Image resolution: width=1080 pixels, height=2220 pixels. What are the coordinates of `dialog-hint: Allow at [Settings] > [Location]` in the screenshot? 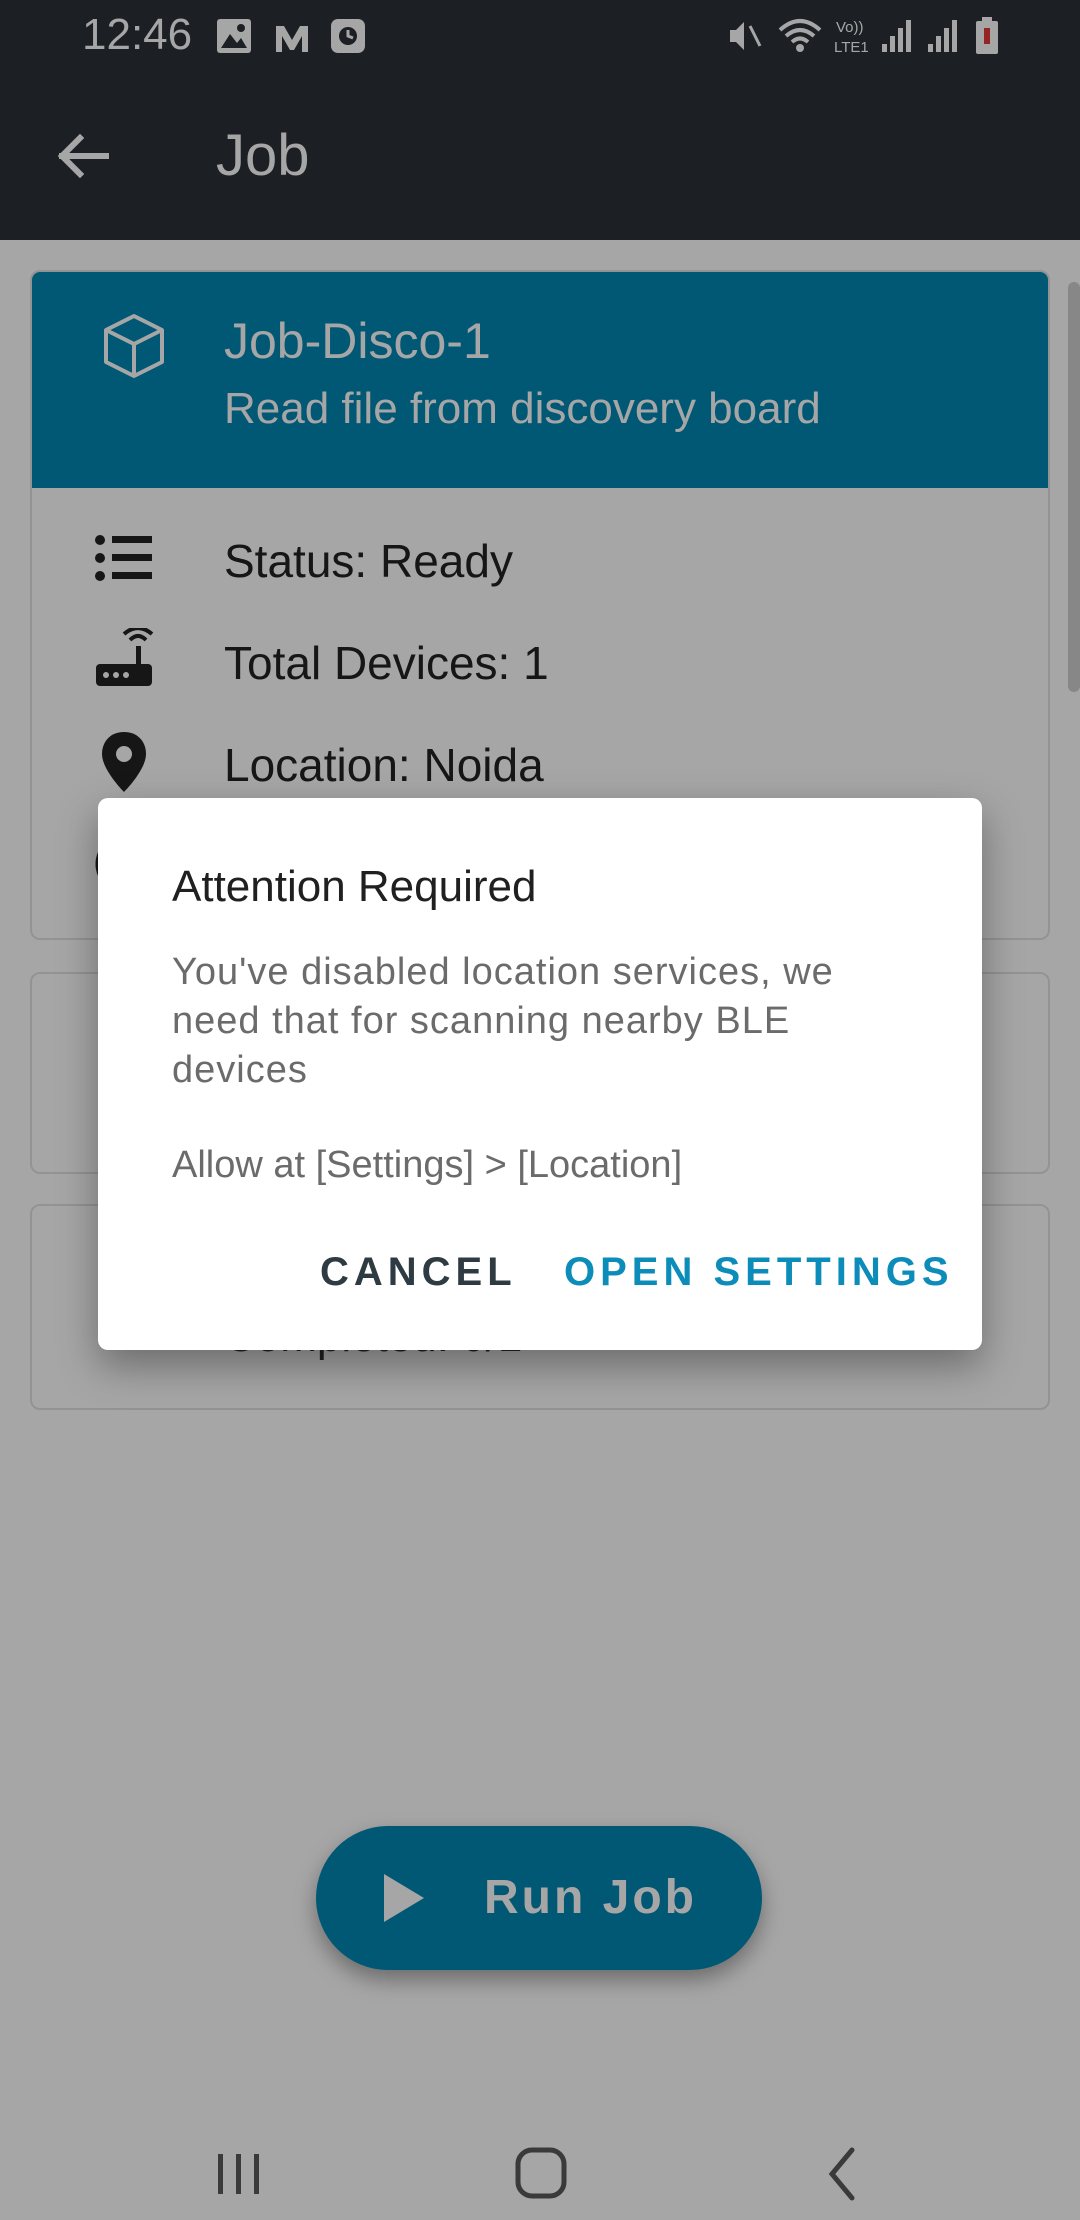 It's located at (427, 1165).